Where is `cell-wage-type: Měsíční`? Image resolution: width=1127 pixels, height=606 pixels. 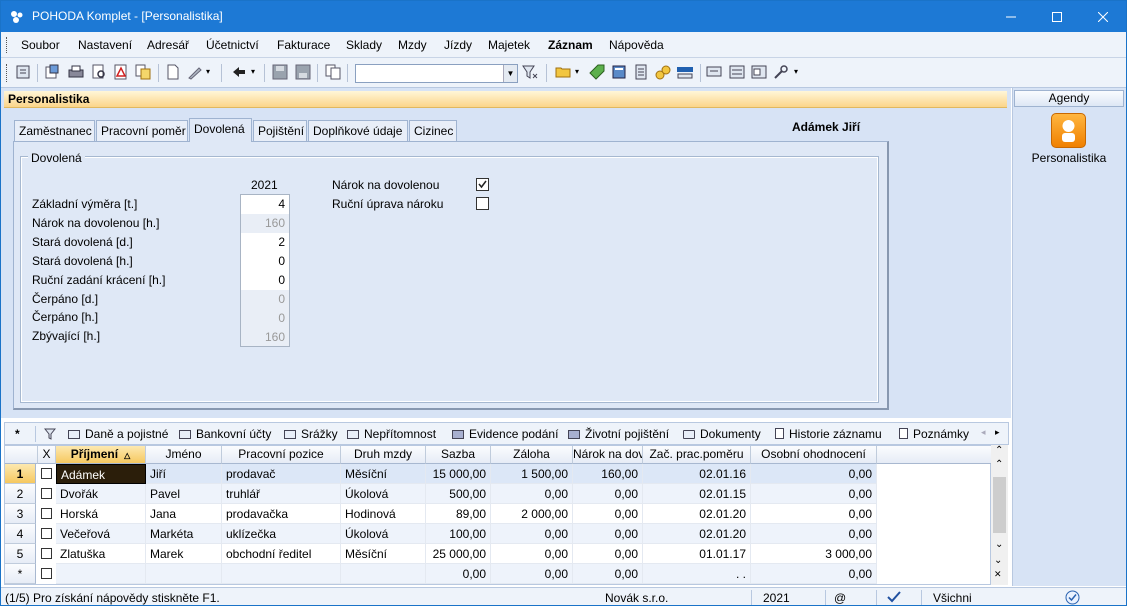 cell-wage-type: Měsíční is located at coordinates (383, 554).